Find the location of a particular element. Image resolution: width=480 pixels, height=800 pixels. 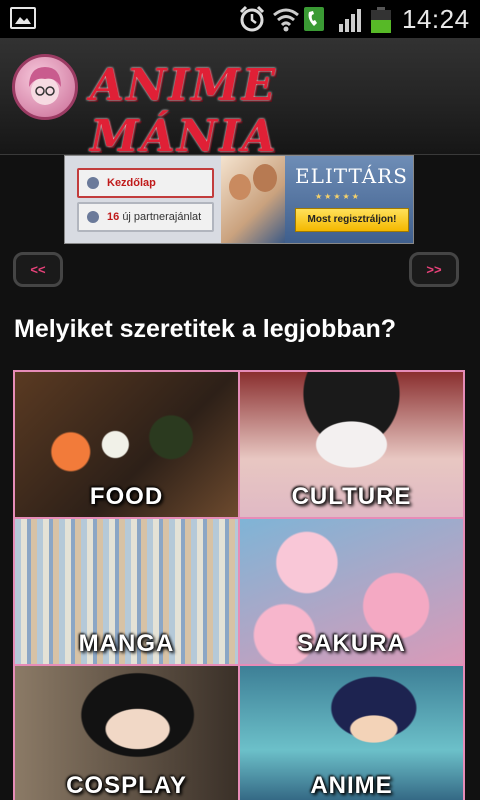

logo-avatar-icon is located at coordinates (45, 87).